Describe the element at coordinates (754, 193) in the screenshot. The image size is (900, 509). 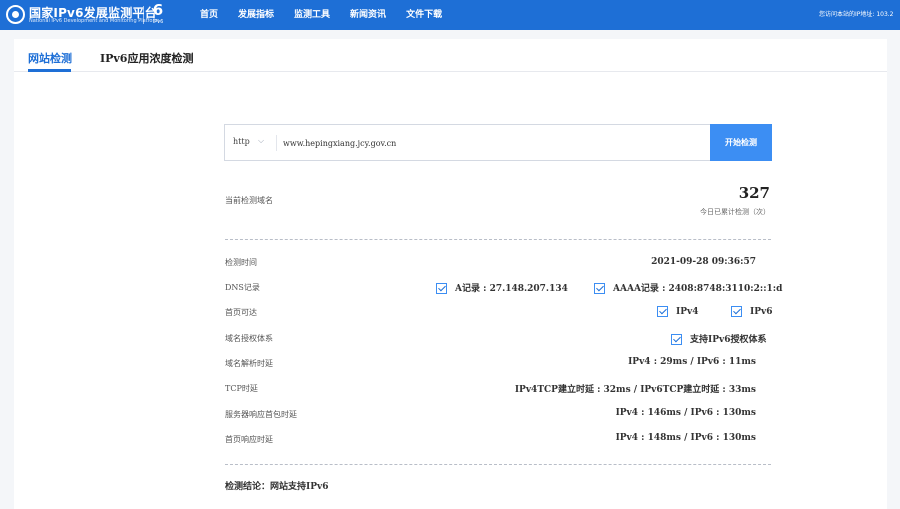
I see `detection-count: 327` at that location.